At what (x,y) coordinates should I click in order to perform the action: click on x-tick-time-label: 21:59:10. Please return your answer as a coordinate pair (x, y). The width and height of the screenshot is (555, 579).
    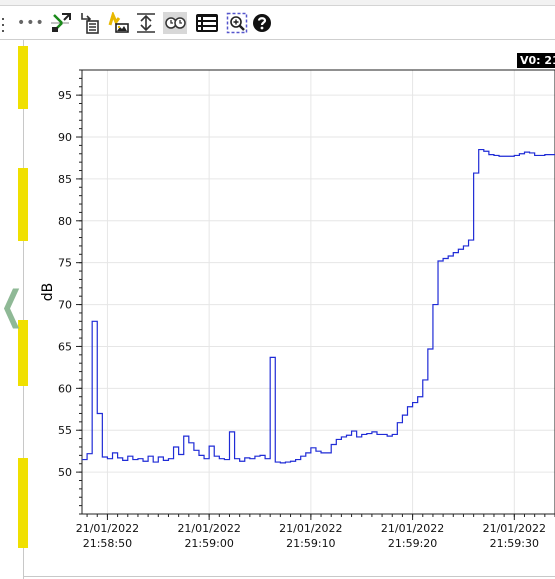
    Looking at the image, I should click on (310, 543).